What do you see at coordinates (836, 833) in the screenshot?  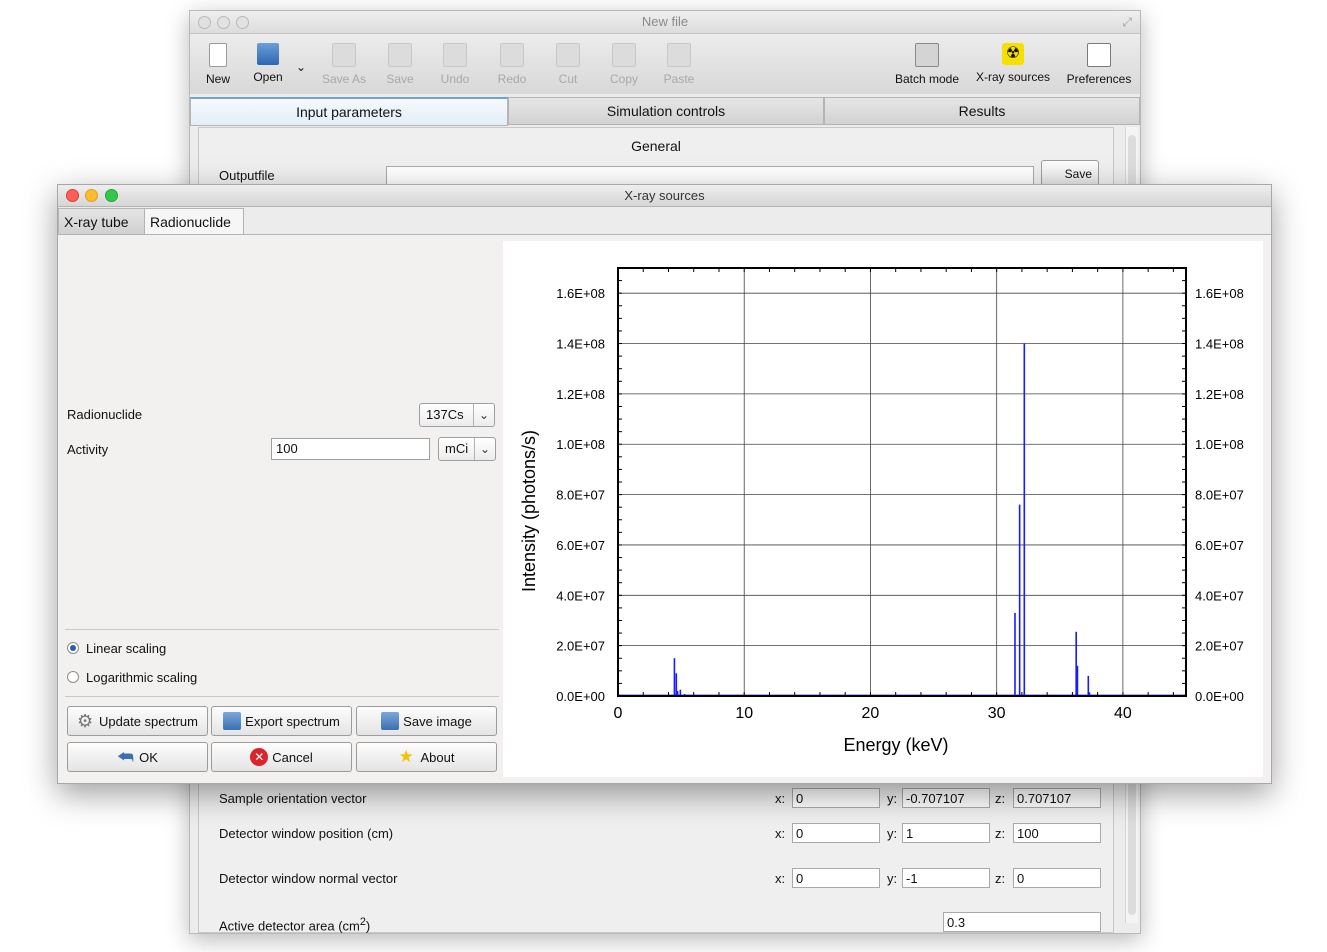 I see `detector-window-position-x-input: 0` at bounding box center [836, 833].